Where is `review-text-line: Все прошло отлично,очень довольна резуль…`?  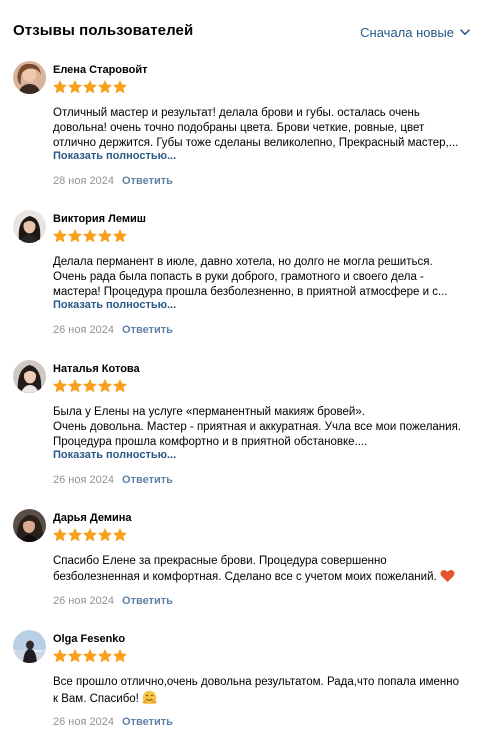 review-text-line: Все прошло отлично,очень довольна резуль… is located at coordinates (256, 682).